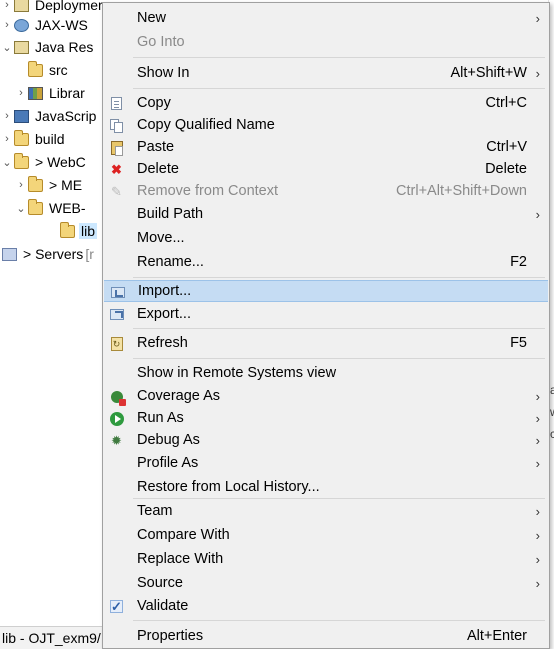 The width and height of the screenshot is (554, 649). What do you see at coordinates (326, 343) in the screenshot?
I see `menu-item-refresh: ↻ Refresh F5` at bounding box center [326, 343].